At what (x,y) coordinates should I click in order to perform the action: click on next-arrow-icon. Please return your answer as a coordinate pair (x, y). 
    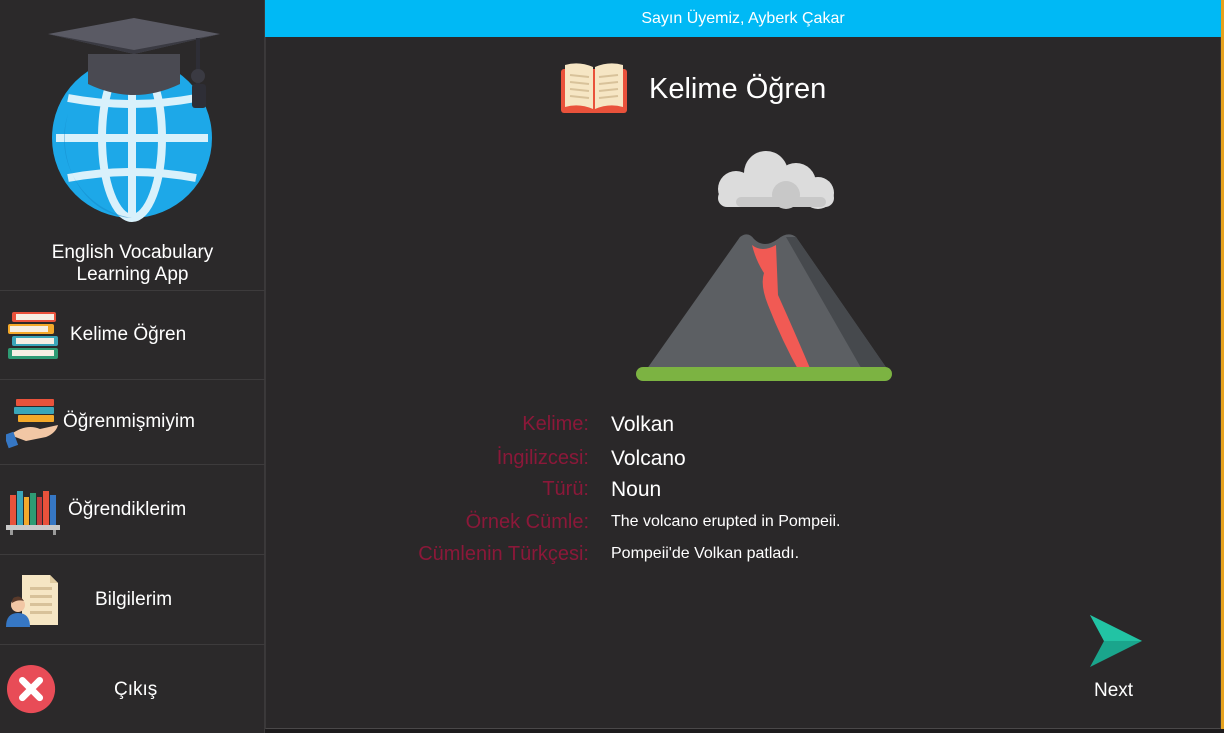
    Looking at the image, I should click on (1116, 641).